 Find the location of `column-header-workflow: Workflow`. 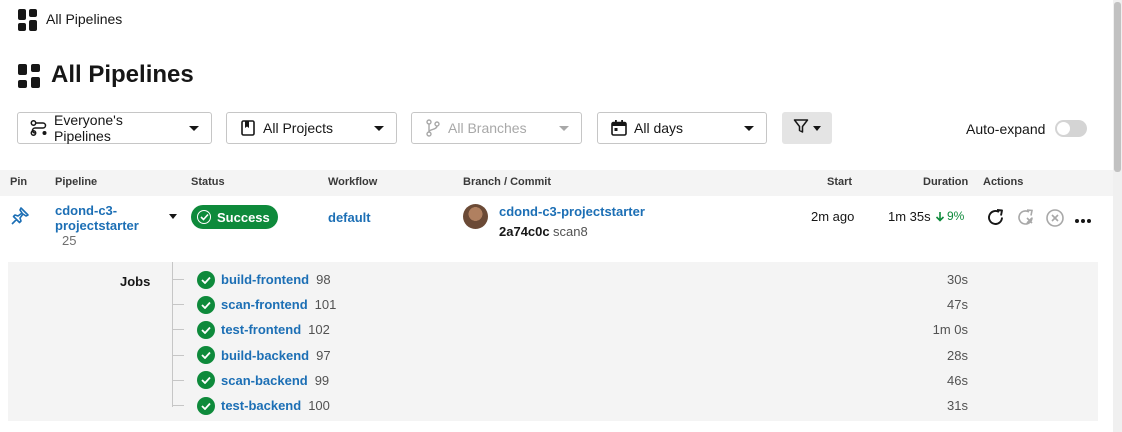

column-header-workflow: Workflow is located at coordinates (353, 182).